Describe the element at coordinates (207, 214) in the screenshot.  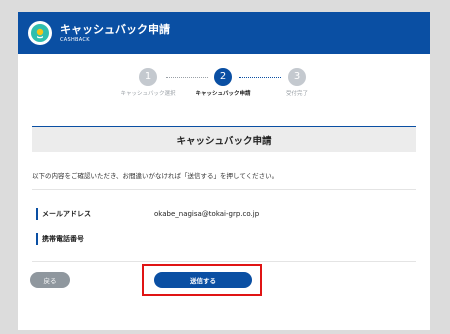
I see `email-value: okabe_nagisa@tokai-grp.co.jp` at that location.